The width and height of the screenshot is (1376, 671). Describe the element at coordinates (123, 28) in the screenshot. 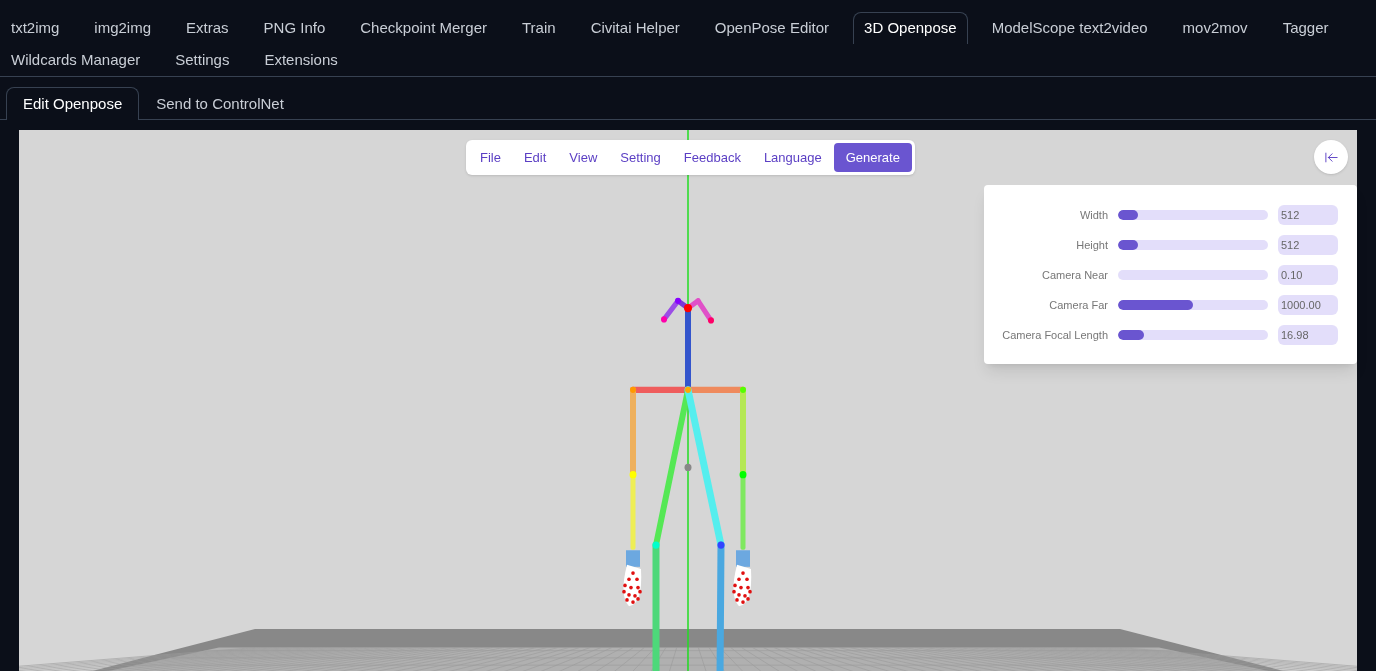

I see `main-tab: img2img` at that location.